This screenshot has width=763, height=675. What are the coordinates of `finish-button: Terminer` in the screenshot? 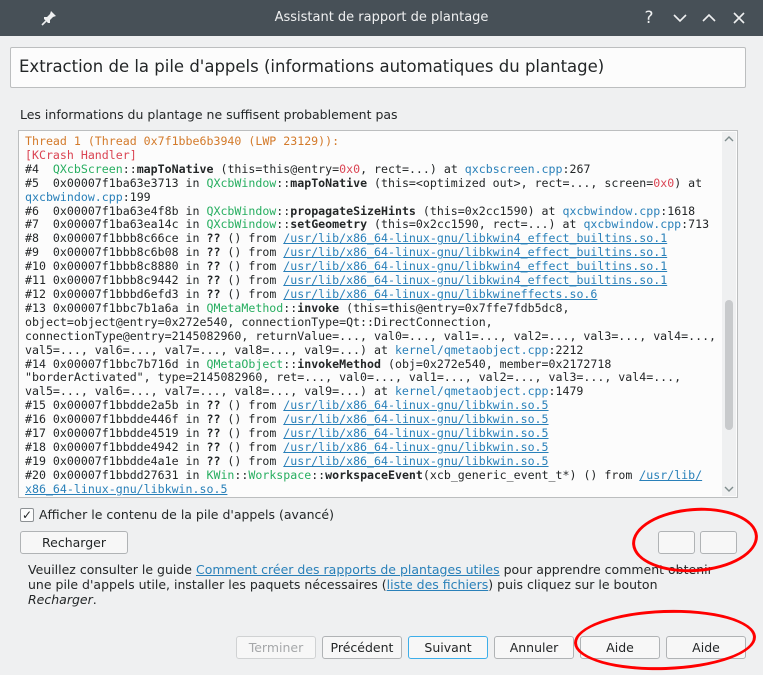 It's located at (276, 647).